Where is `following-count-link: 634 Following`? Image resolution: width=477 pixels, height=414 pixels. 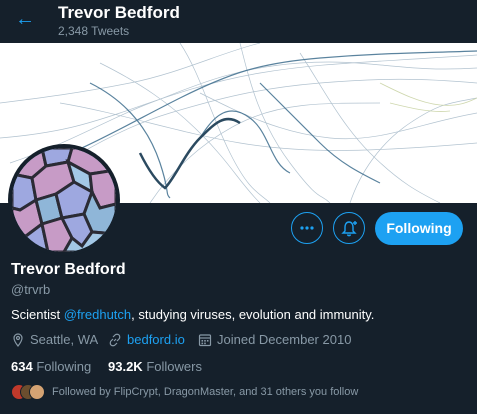
following-count-link: 634 Following is located at coordinates (51, 366).